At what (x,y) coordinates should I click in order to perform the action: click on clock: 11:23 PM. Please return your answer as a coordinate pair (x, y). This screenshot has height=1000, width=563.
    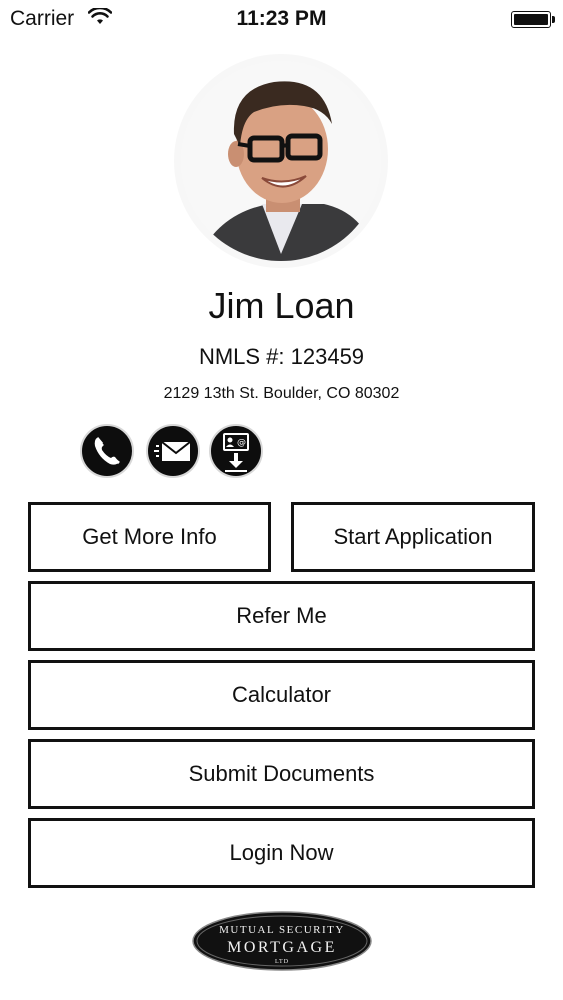
    Looking at the image, I should click on (281, 18).